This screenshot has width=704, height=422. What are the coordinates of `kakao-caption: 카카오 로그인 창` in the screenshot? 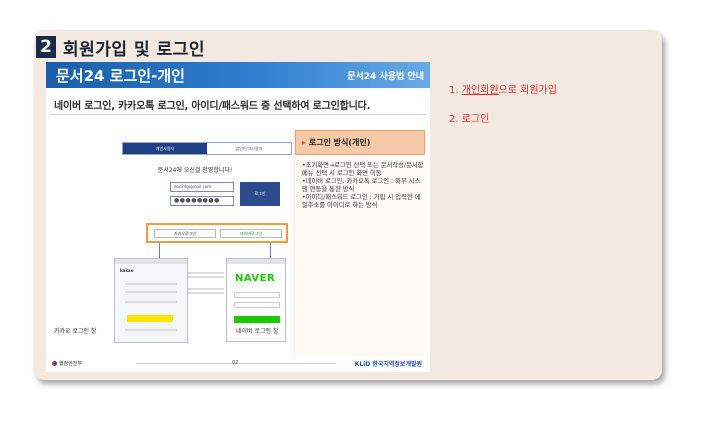 It's located at (75, 331).